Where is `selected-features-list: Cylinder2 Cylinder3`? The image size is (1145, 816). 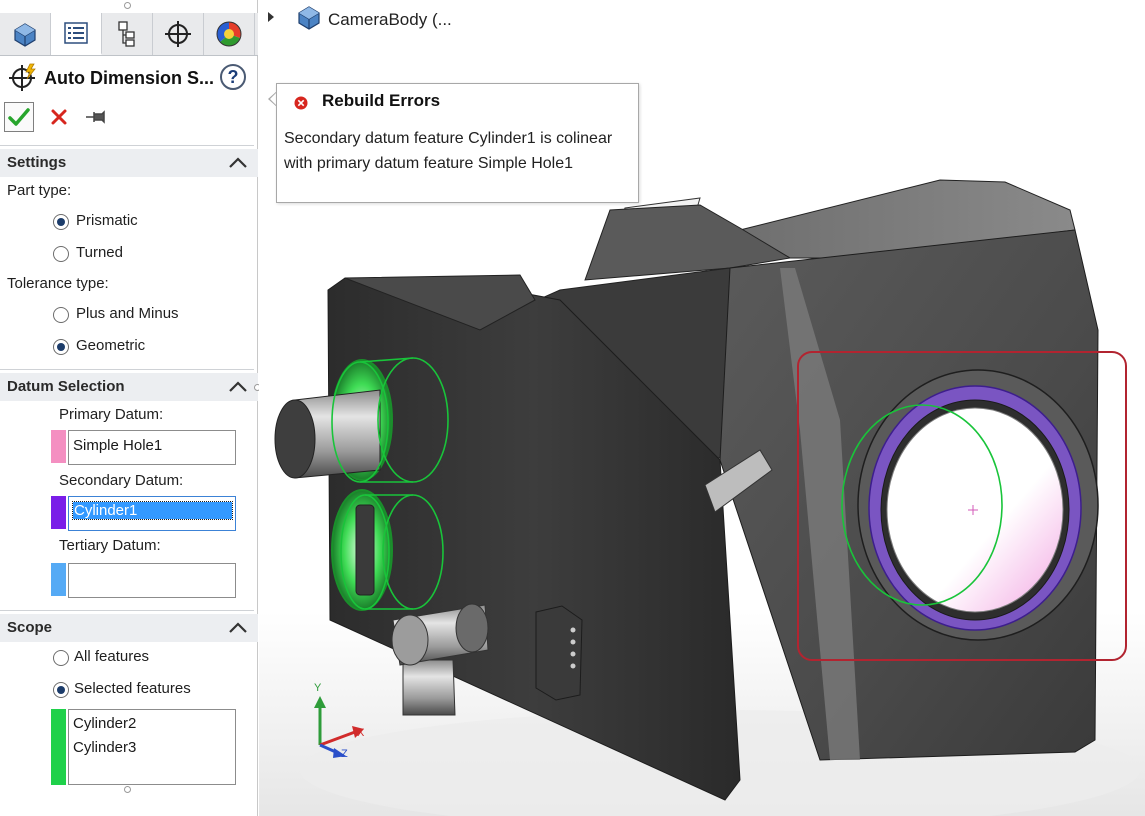
selected-features-list: Cylinder2 Cylinder3 is located at coordinates (152, 747).